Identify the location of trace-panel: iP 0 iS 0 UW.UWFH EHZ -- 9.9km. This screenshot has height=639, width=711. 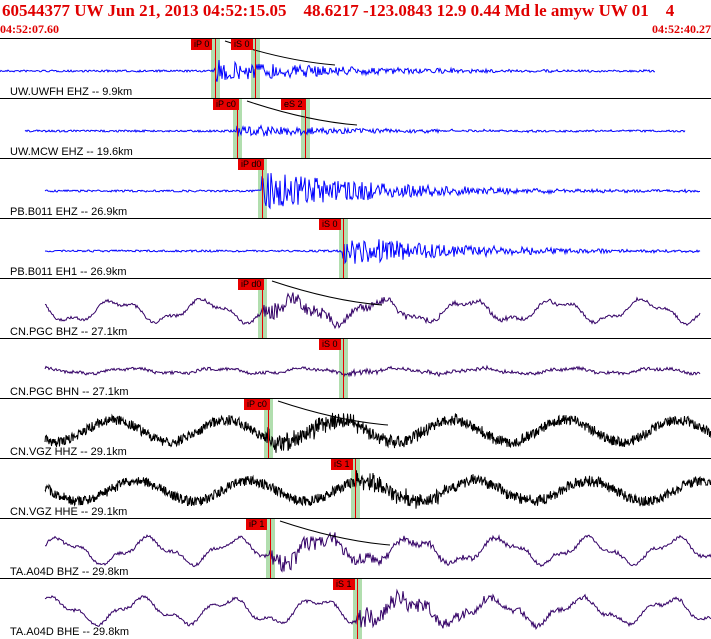
(355, 68).